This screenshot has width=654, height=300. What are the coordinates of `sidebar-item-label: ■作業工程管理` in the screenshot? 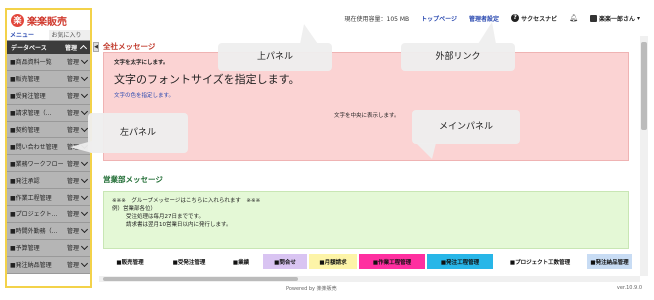 It's located at (31, 198).